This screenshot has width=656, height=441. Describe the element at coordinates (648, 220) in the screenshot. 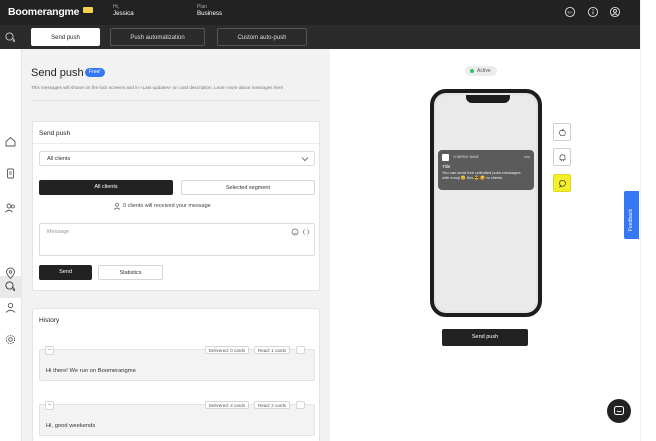

I see `page-edge` at that location.